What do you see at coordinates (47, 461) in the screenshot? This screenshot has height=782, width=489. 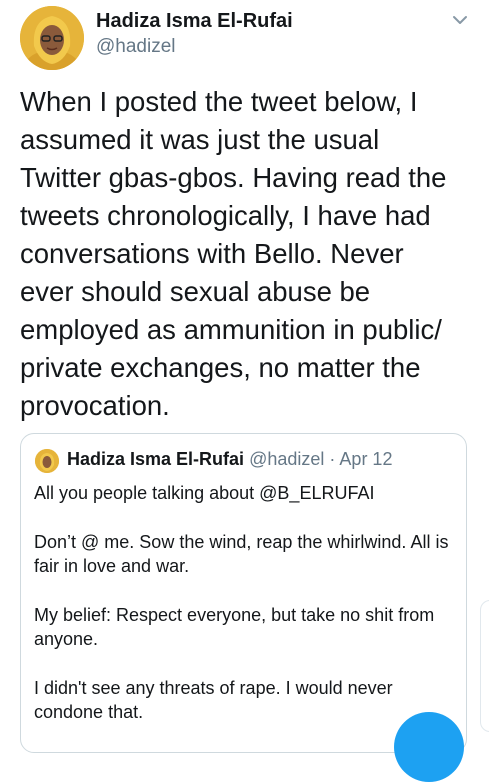 I see `quoted-author-avatar` at bounding box center [47, 461].